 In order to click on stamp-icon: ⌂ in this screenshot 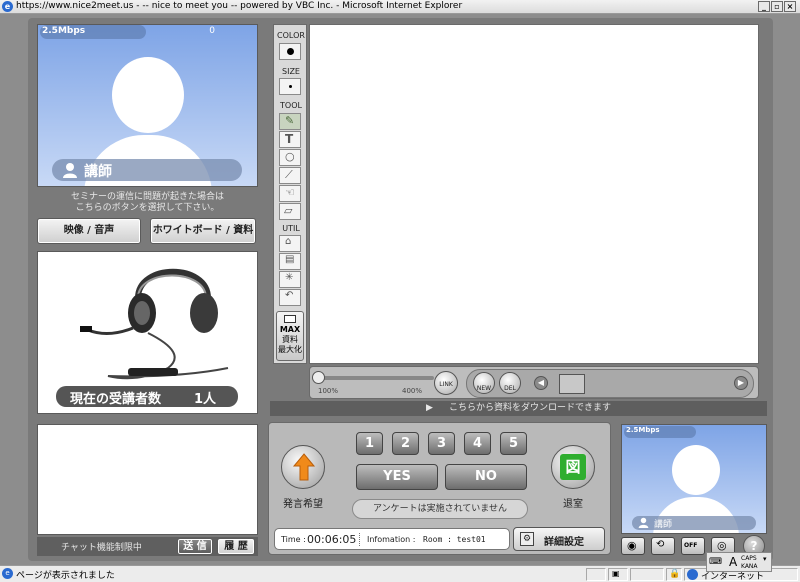, I will do `click(288, 241)`.